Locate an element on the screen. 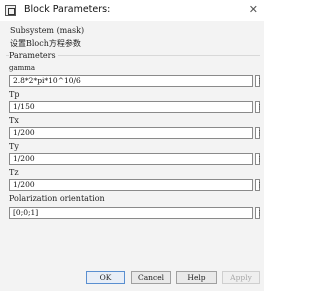  gamma-more-icon: ⋮ is located at coordinates (259, 81).